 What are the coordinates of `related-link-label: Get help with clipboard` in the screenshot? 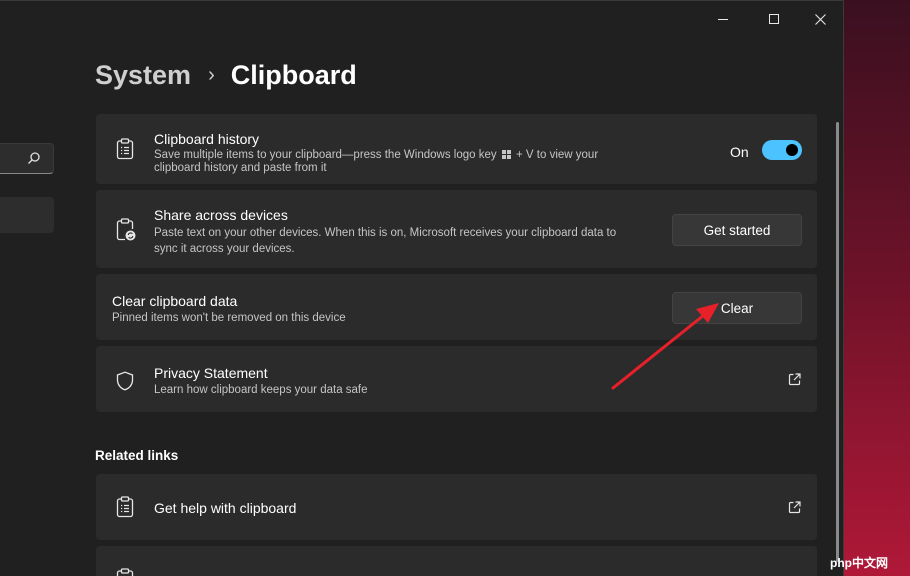 It's located at (225, 508).